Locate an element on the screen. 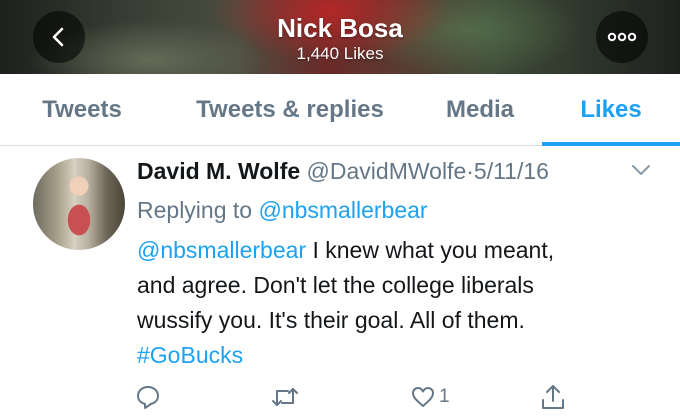 The image size is (680, 420). replying-to-label: Replying to is located at coordinates (195, 210).